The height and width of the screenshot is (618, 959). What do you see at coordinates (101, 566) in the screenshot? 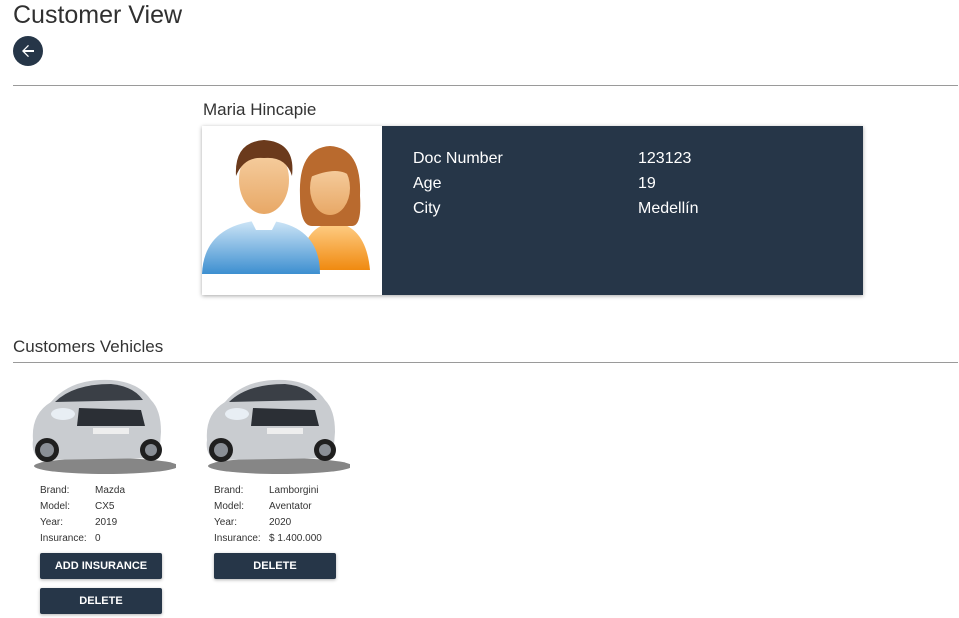
I see `add-insurance-button: ADD INSURANCE` at bounding box center [101, 566].